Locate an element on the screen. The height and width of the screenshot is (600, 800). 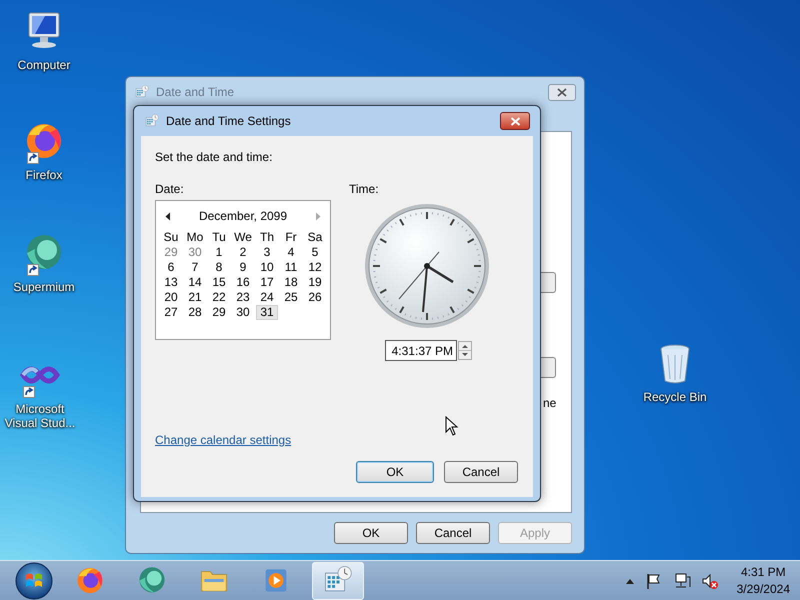
field-label: Date: is located at coordinates (170, 190).